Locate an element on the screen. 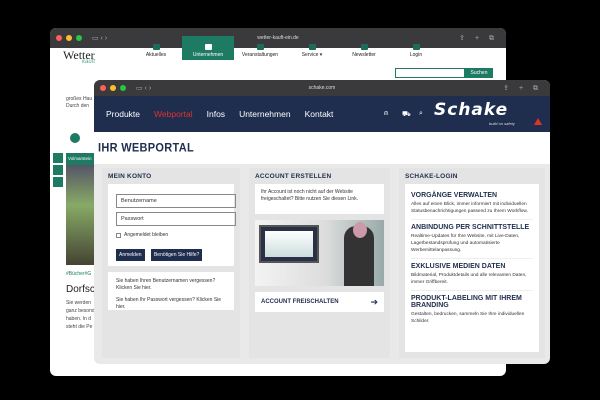 The width and height of the screenshot is (600, 400). hashtags: #Bücher#G is located at coordinates (78, 274).